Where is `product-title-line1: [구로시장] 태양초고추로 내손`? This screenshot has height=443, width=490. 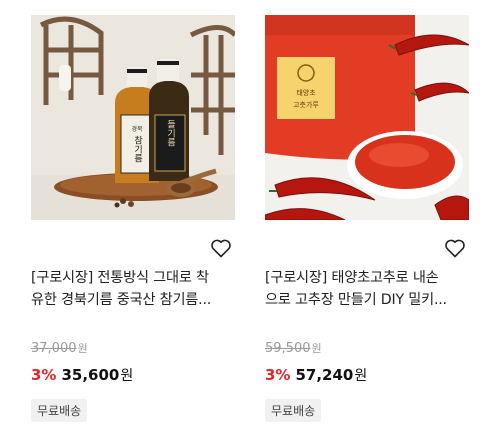
product-title-line1: [구로시장] 태양초고추로 내손 is located at coordinates (352, 278).